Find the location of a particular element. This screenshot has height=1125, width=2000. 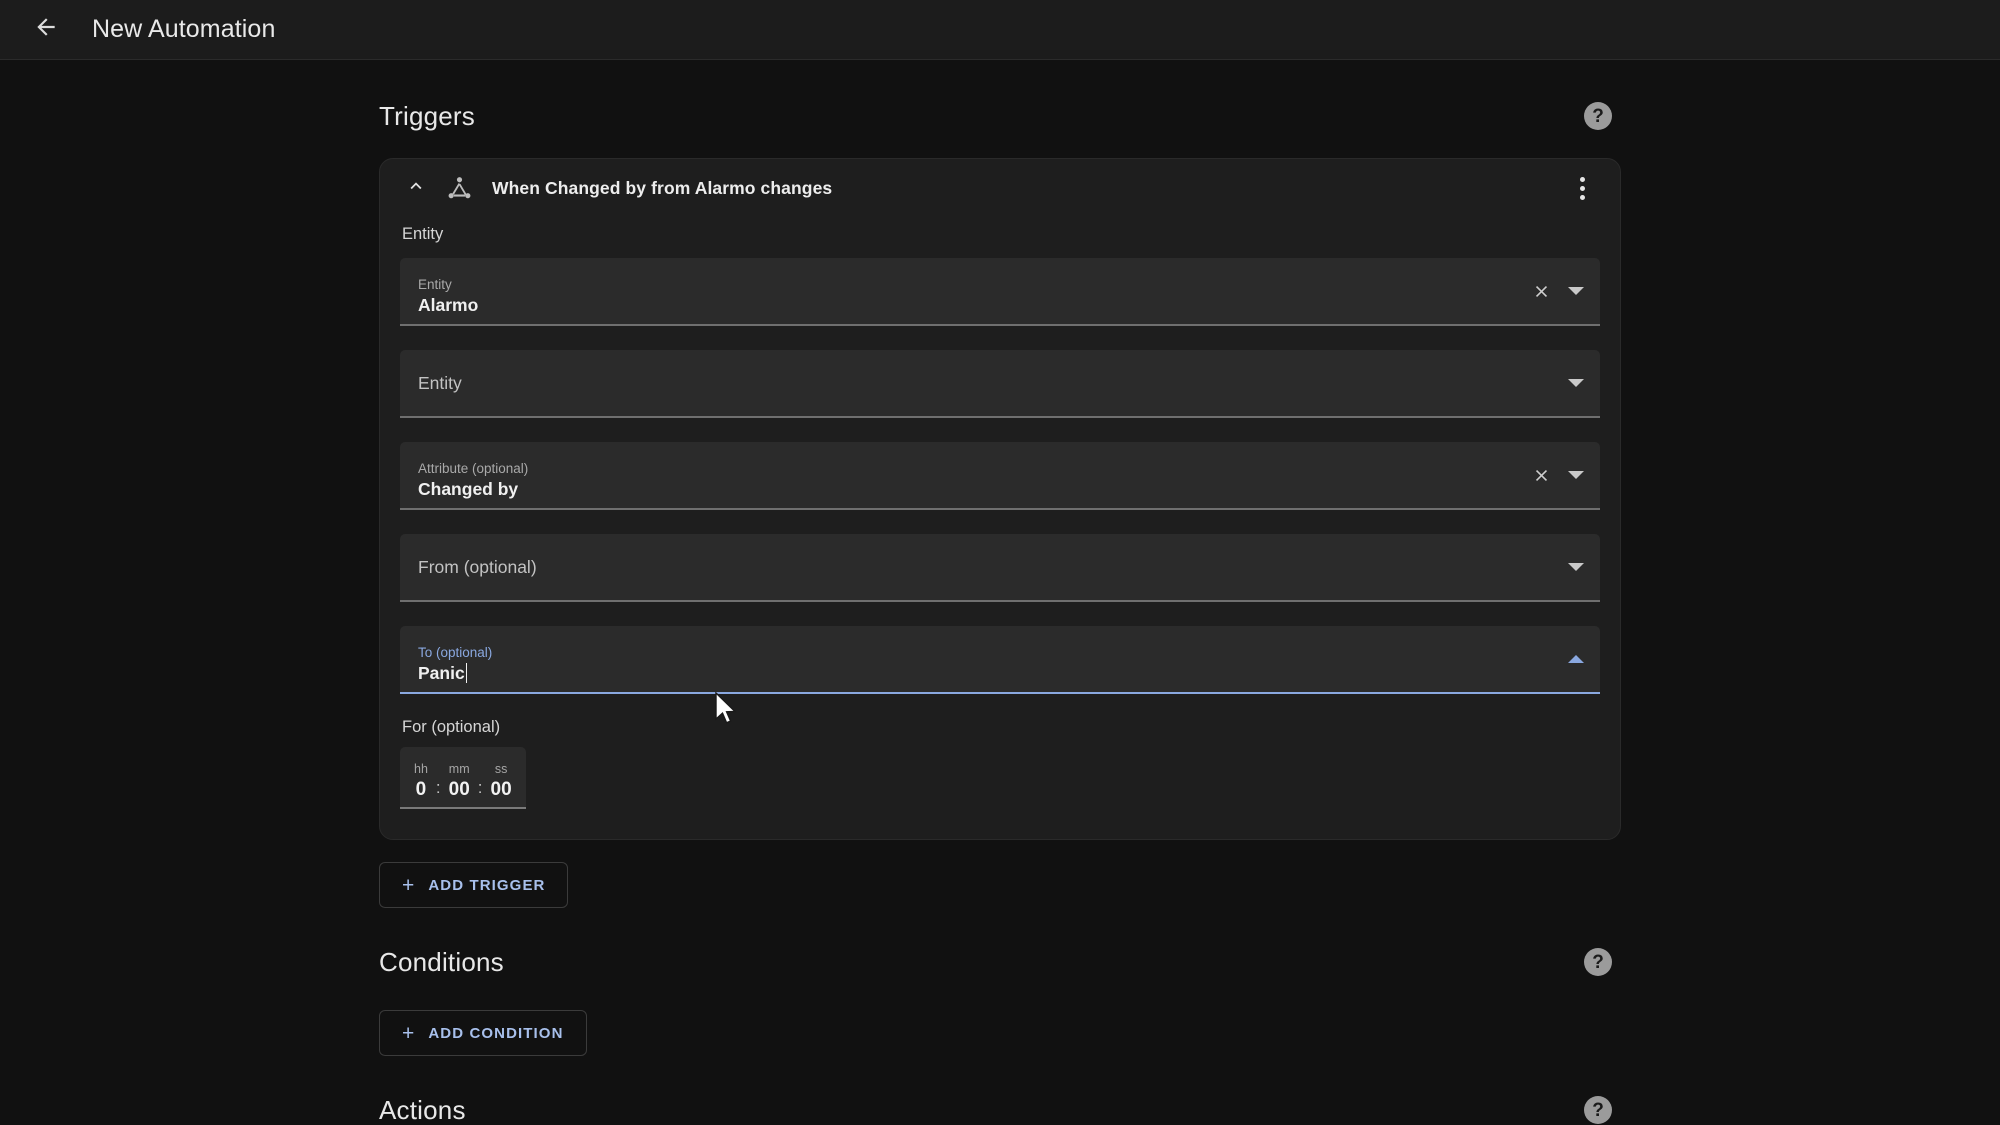

entity-secondary-chevron-down-icon is located at coordinates (1576, 383).